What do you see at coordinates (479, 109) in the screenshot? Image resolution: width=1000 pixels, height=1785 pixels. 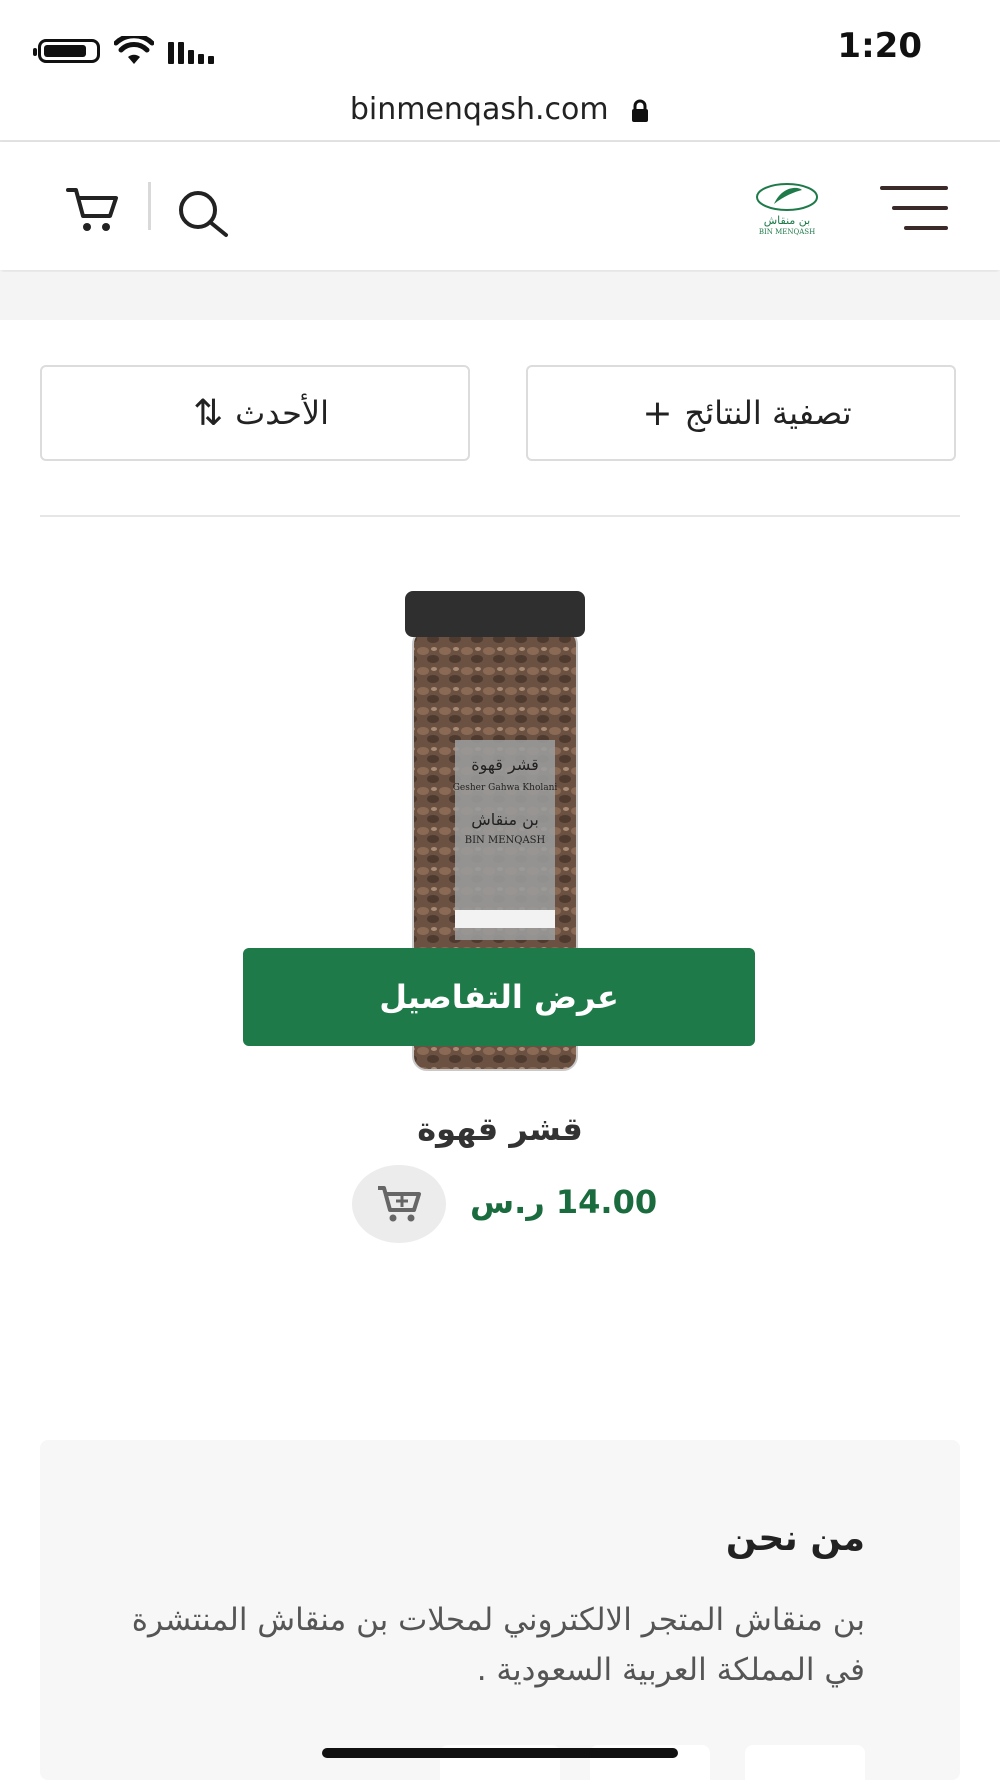 I see `url-text: binmenqash.com` at bounding box center [479, 109].